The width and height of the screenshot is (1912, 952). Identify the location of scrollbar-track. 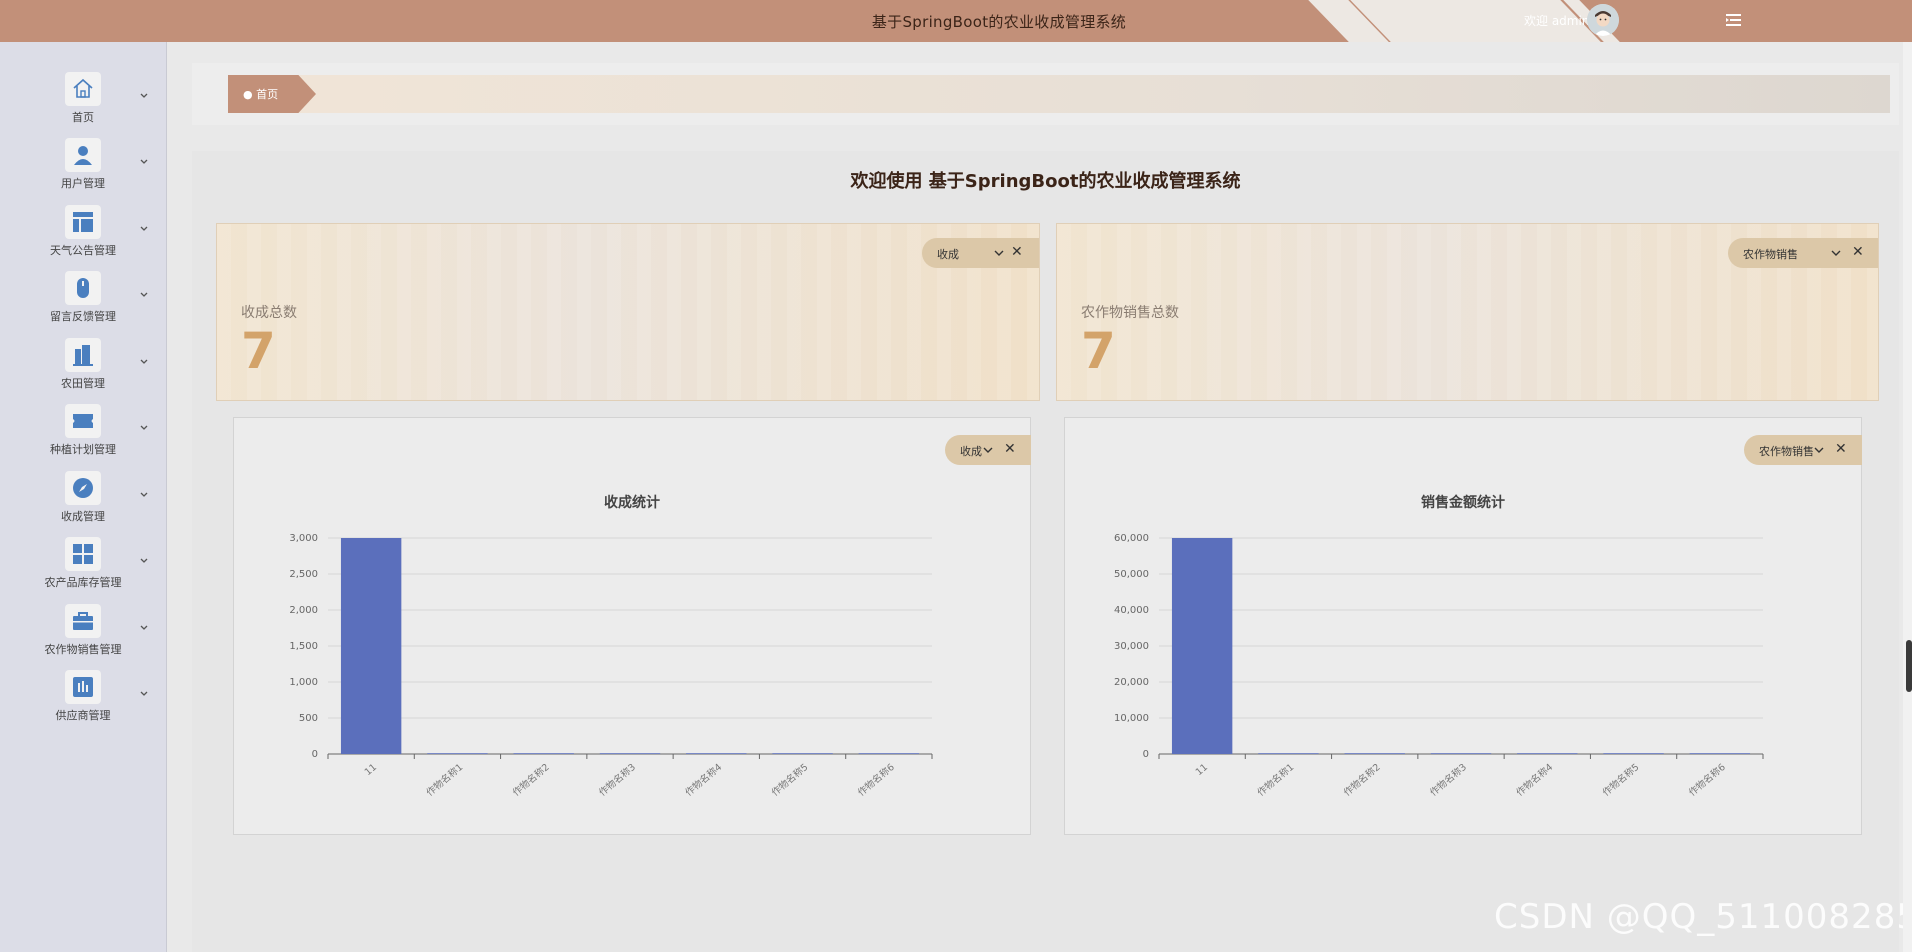
(1907, 497).